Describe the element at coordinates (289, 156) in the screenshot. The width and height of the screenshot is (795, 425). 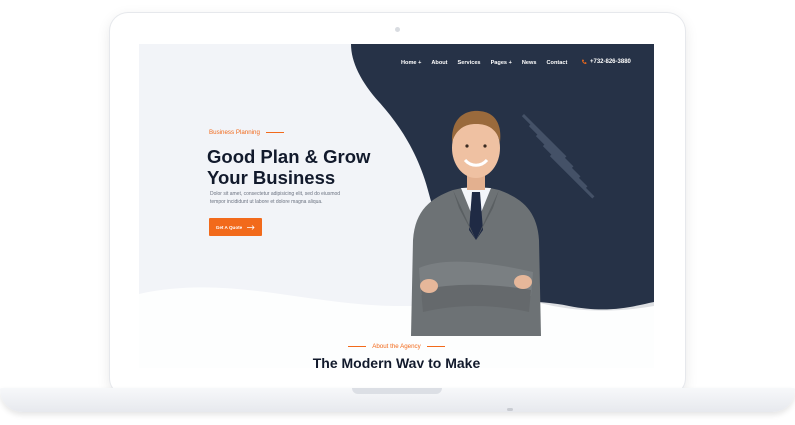
I see `hero-title-line1: Good Plan & Grow` at that location.